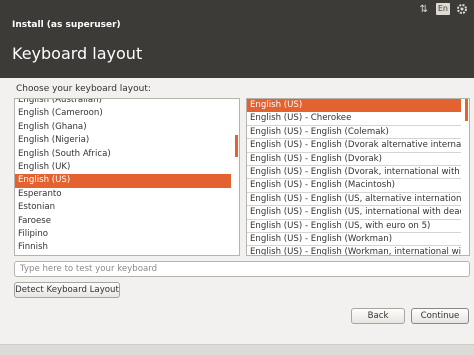 The image size is (474, 355). Describe the element at coordinates (378, 316) in the screenshot. I see `back-button: Back` at that location.